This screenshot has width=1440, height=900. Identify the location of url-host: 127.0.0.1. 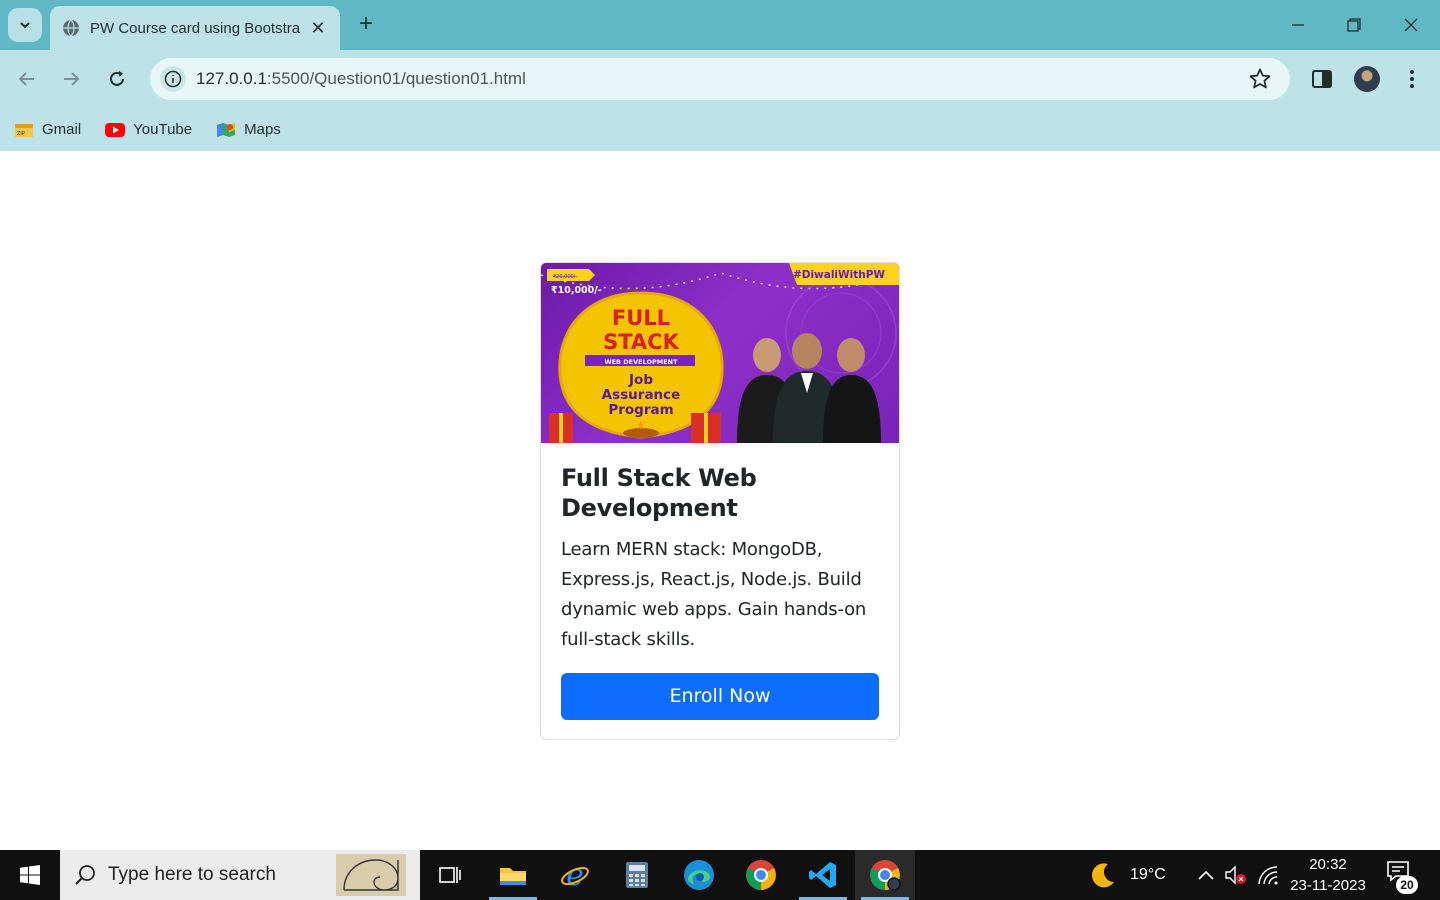
(231, 78).